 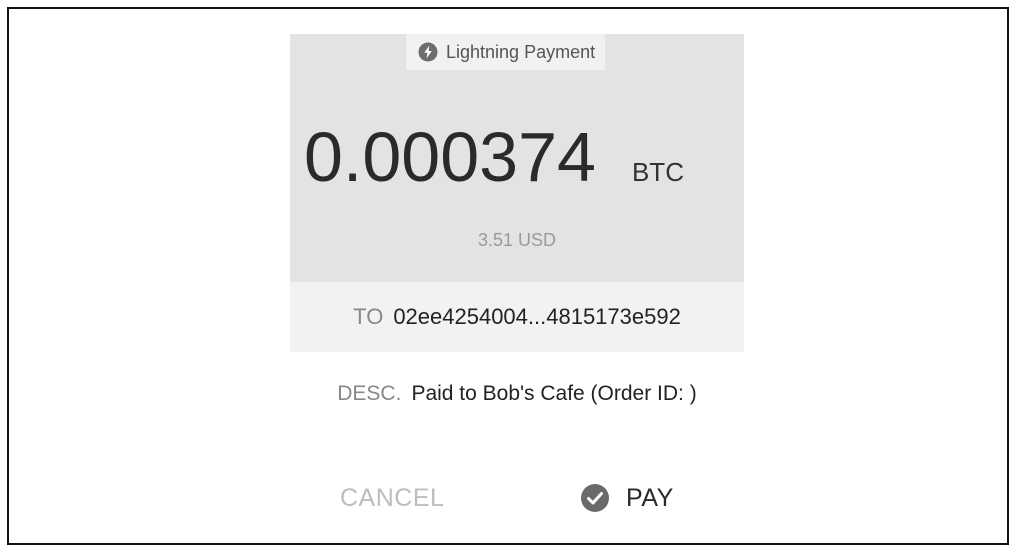 I want to click on action-bar: CANCEL PAY, so click(x=517, y=498).